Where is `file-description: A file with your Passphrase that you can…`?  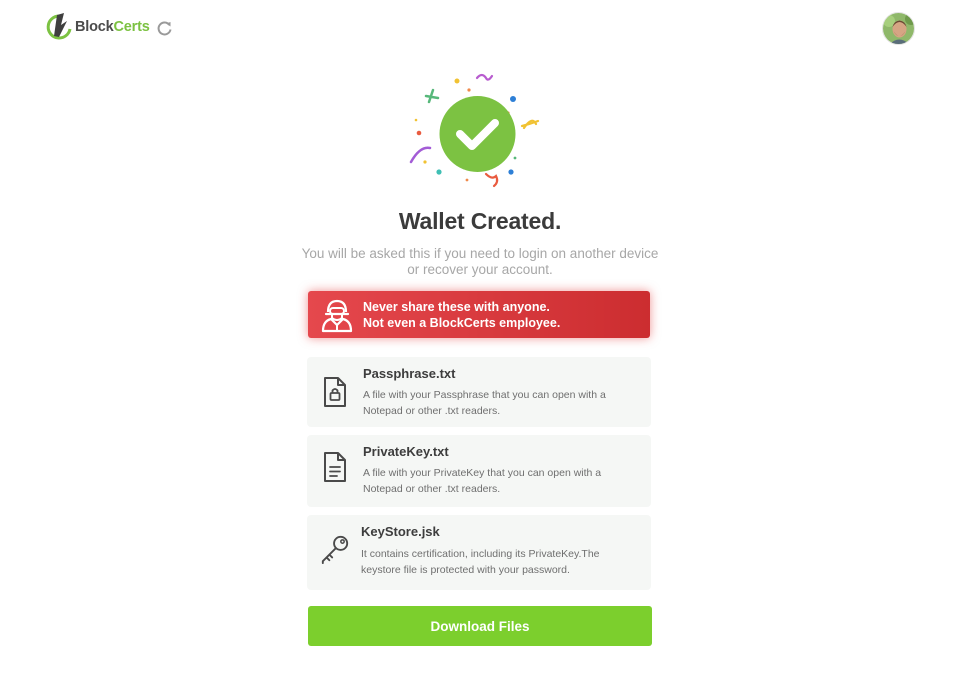 file-description: A file with your Passphrase that you can… is located at coordinates (484, 403).